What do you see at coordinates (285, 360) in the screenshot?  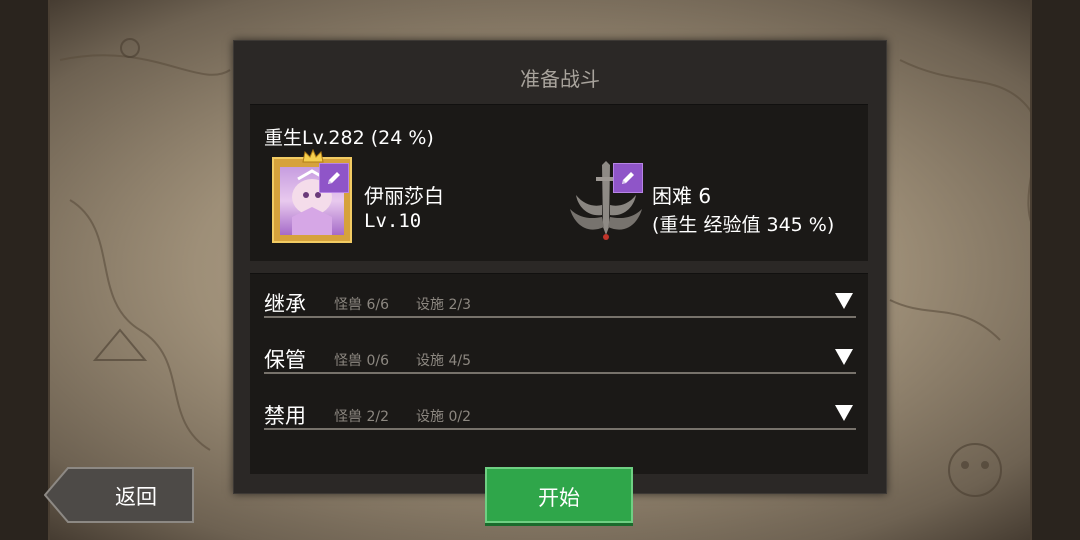 I see `storage-title: 保管` at bounding box center [285, 360].